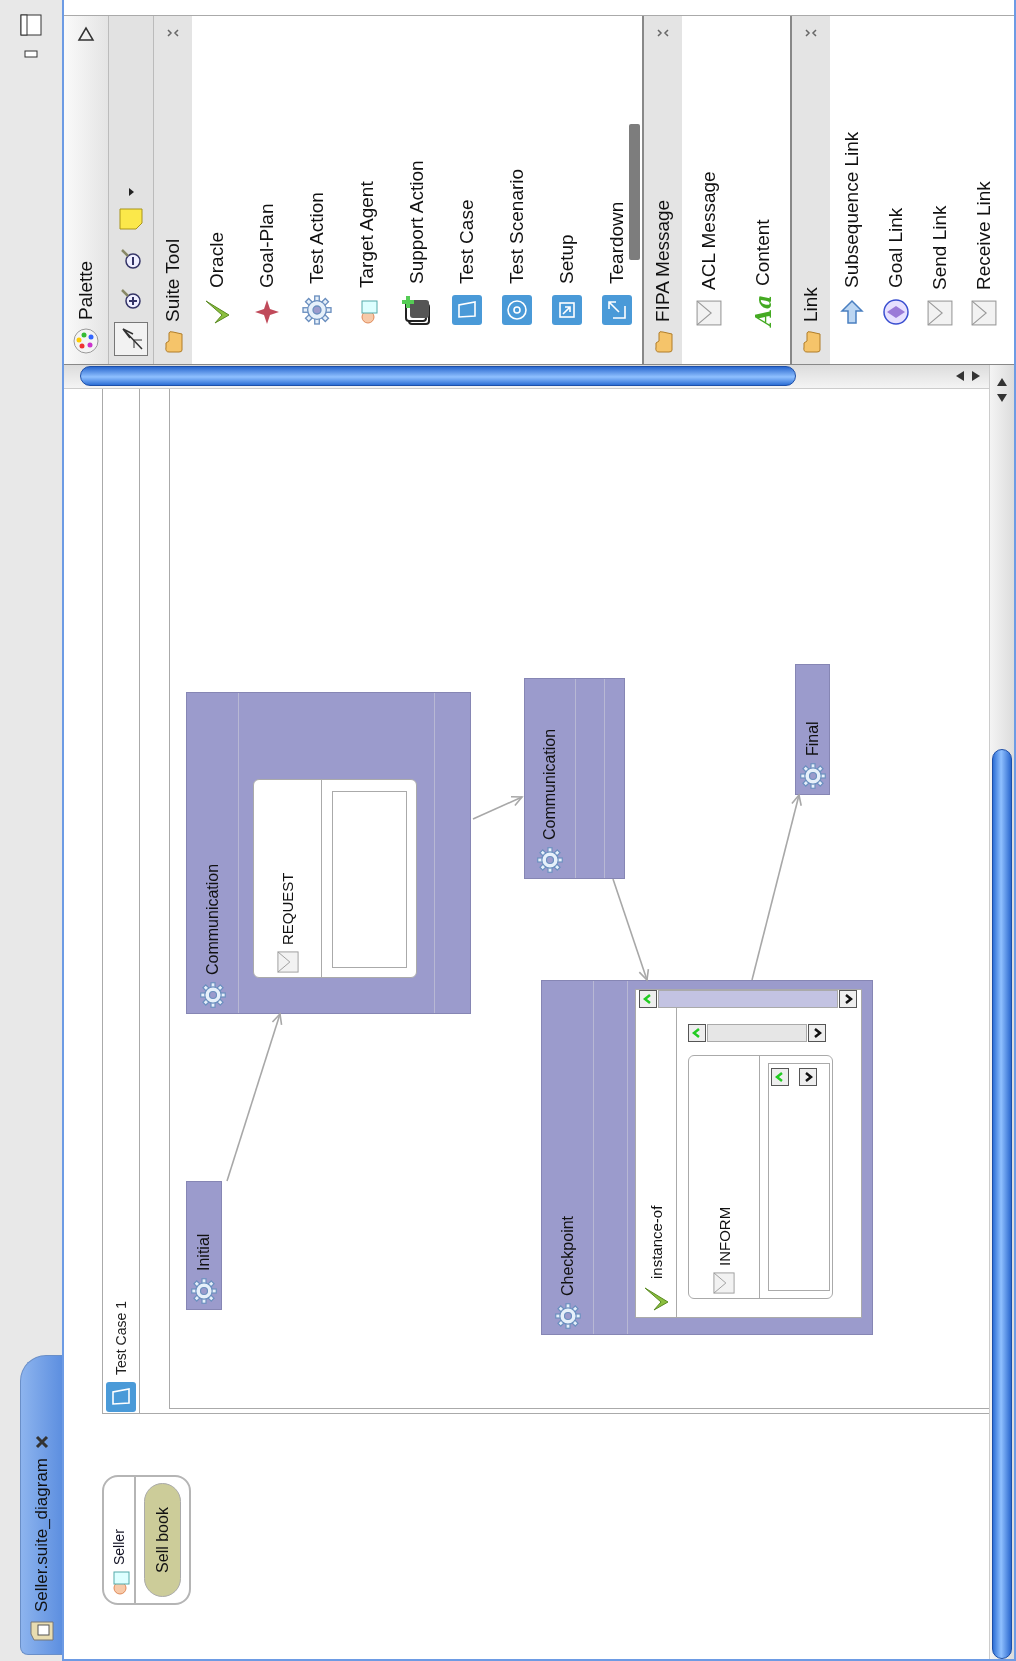  What do you see at coordinates (131, 299) in the screenshot?
I see `zoom-in-icon` at bounding box center [131, 299].